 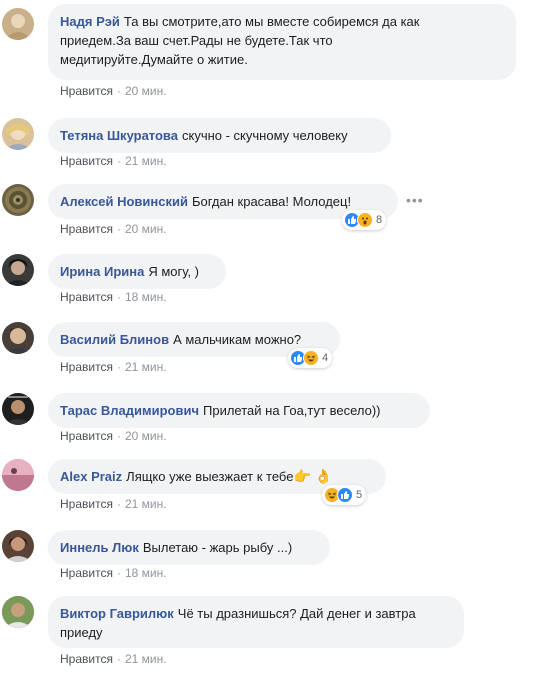 I want to click on comment-bubble: Ирина Ирина Я могу, ), so click(x=137, y=271).